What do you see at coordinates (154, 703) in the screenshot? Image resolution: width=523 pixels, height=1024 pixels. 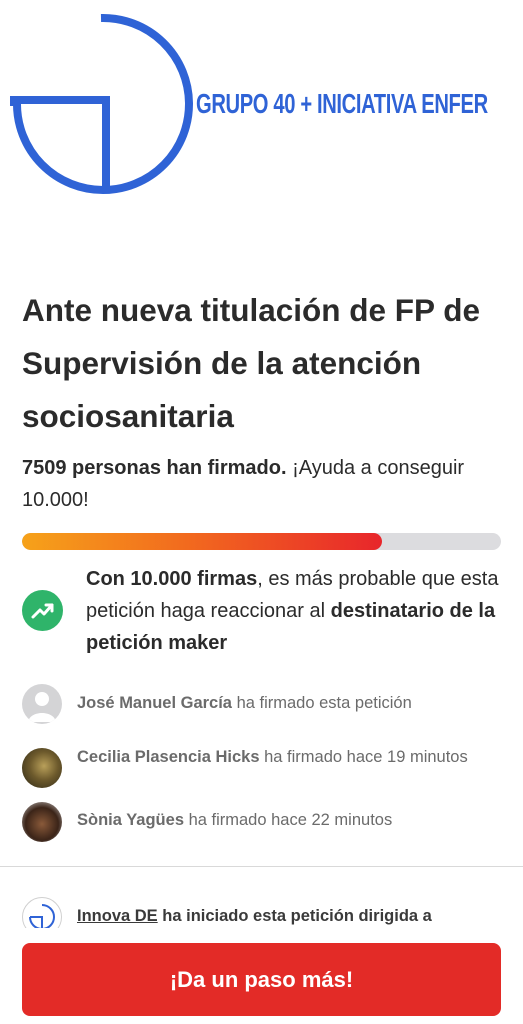 I see `signer-name: José Manuel García` at bounding box center [154, 703].